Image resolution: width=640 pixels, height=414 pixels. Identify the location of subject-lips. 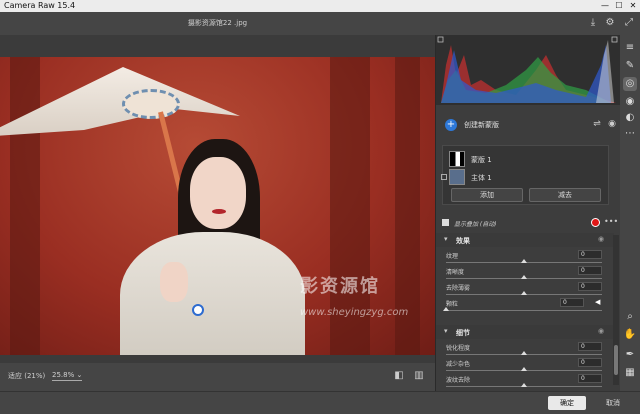
(219, 211).